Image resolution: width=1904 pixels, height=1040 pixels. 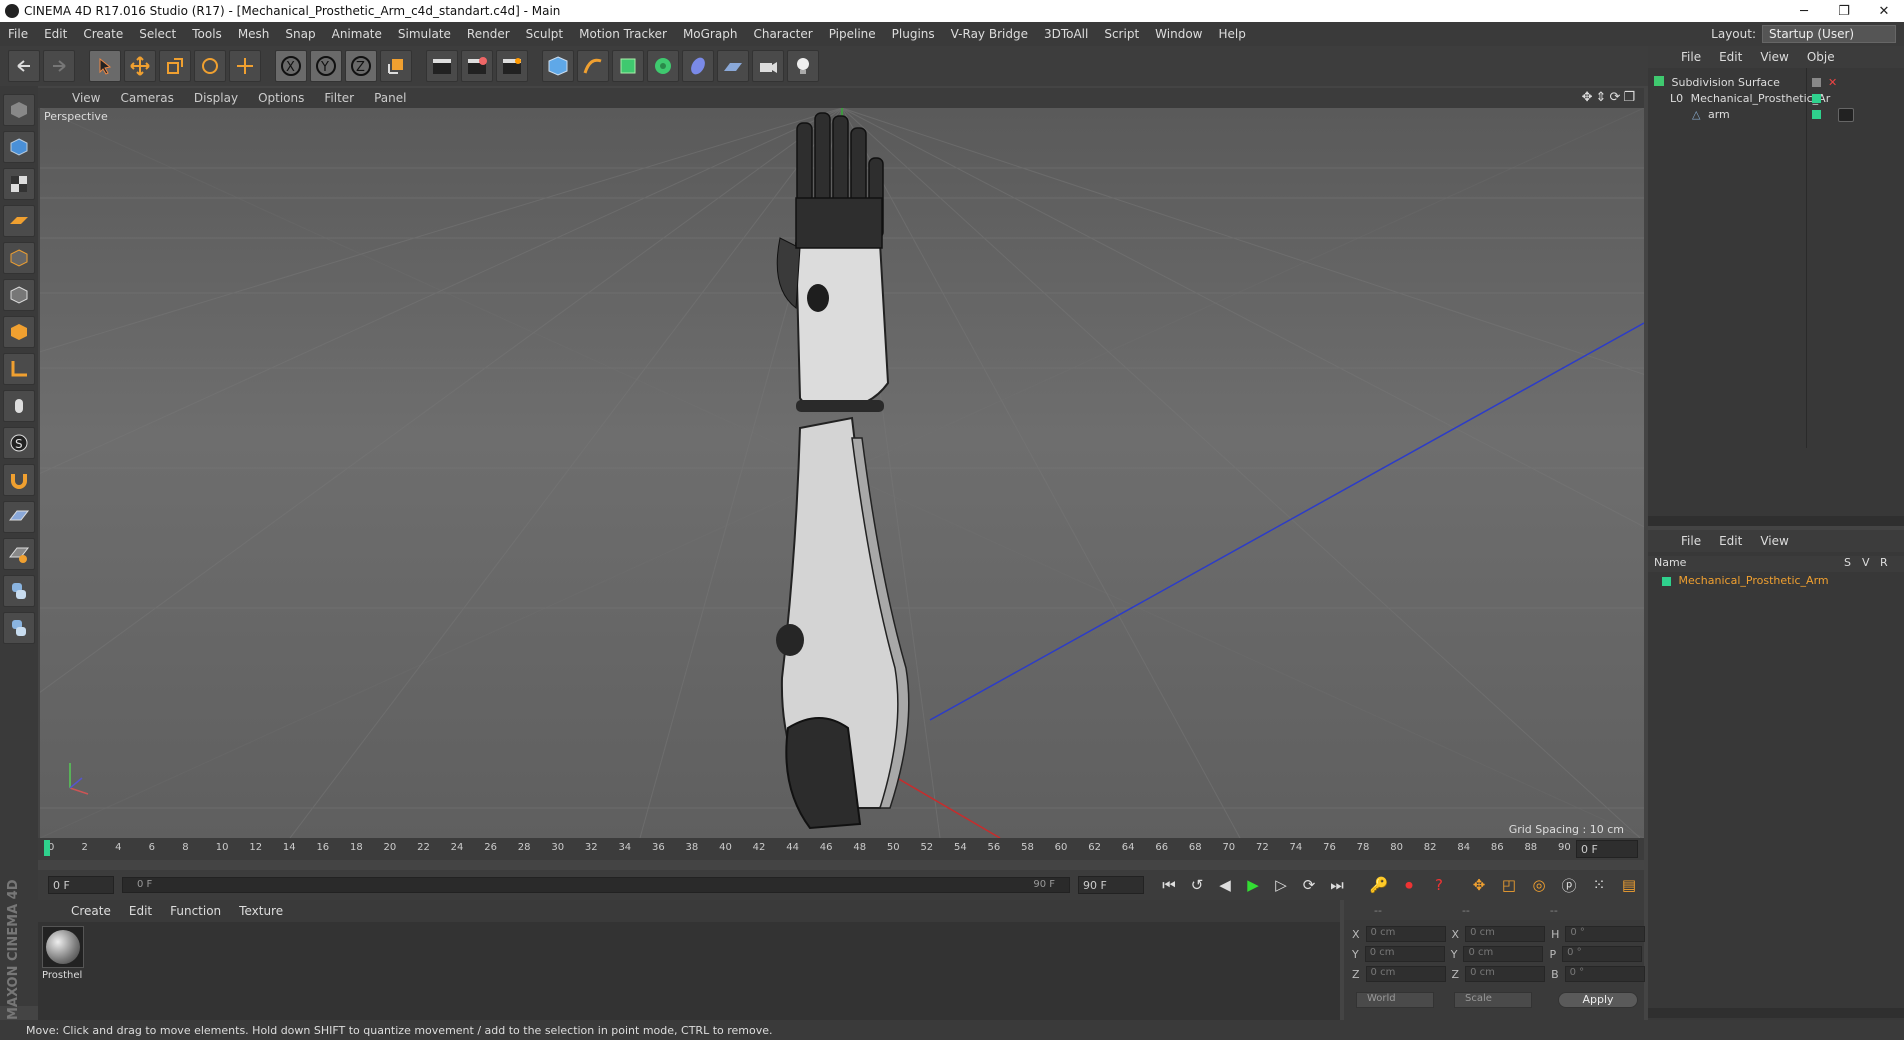 I want to click on redo-button, so click(x=59, y=66).